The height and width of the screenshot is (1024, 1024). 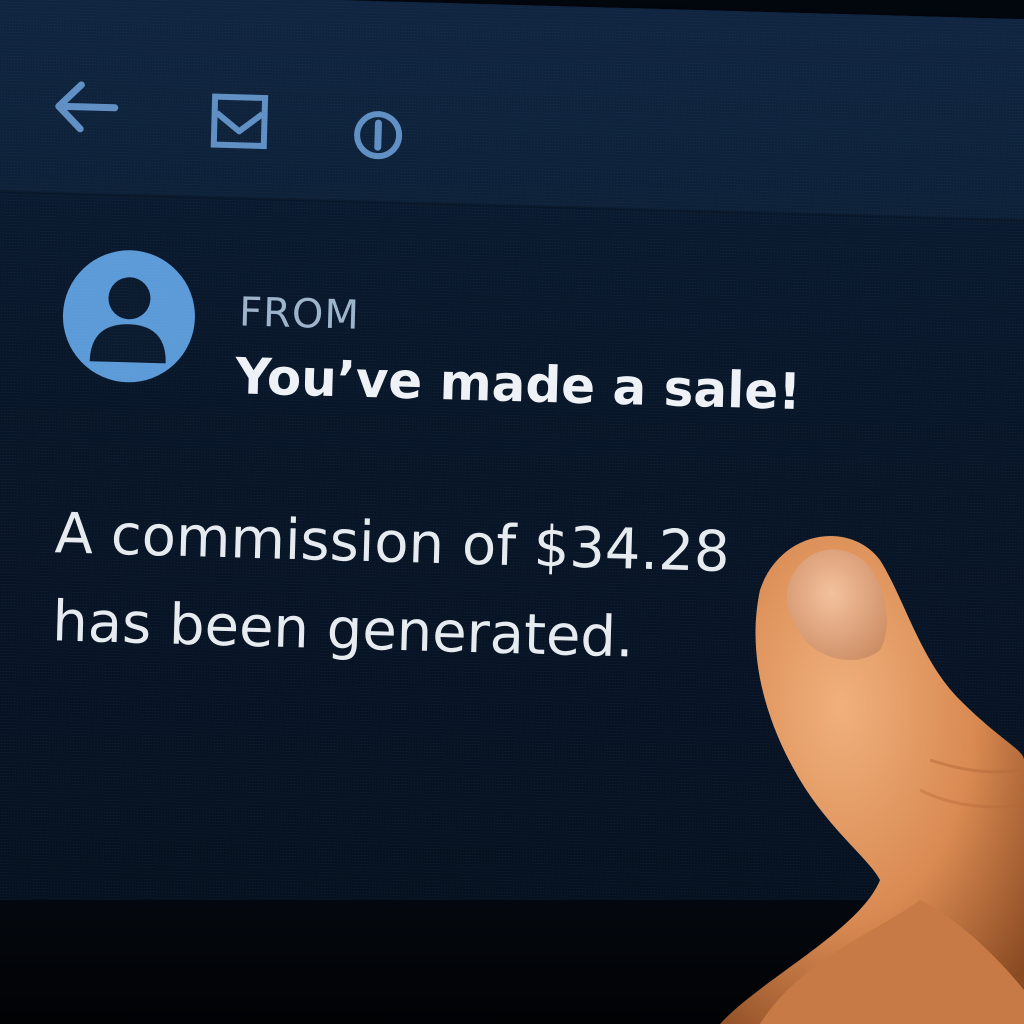 I want to click on email-subject: You’ve made a sale!, so click(x=518, y=384).